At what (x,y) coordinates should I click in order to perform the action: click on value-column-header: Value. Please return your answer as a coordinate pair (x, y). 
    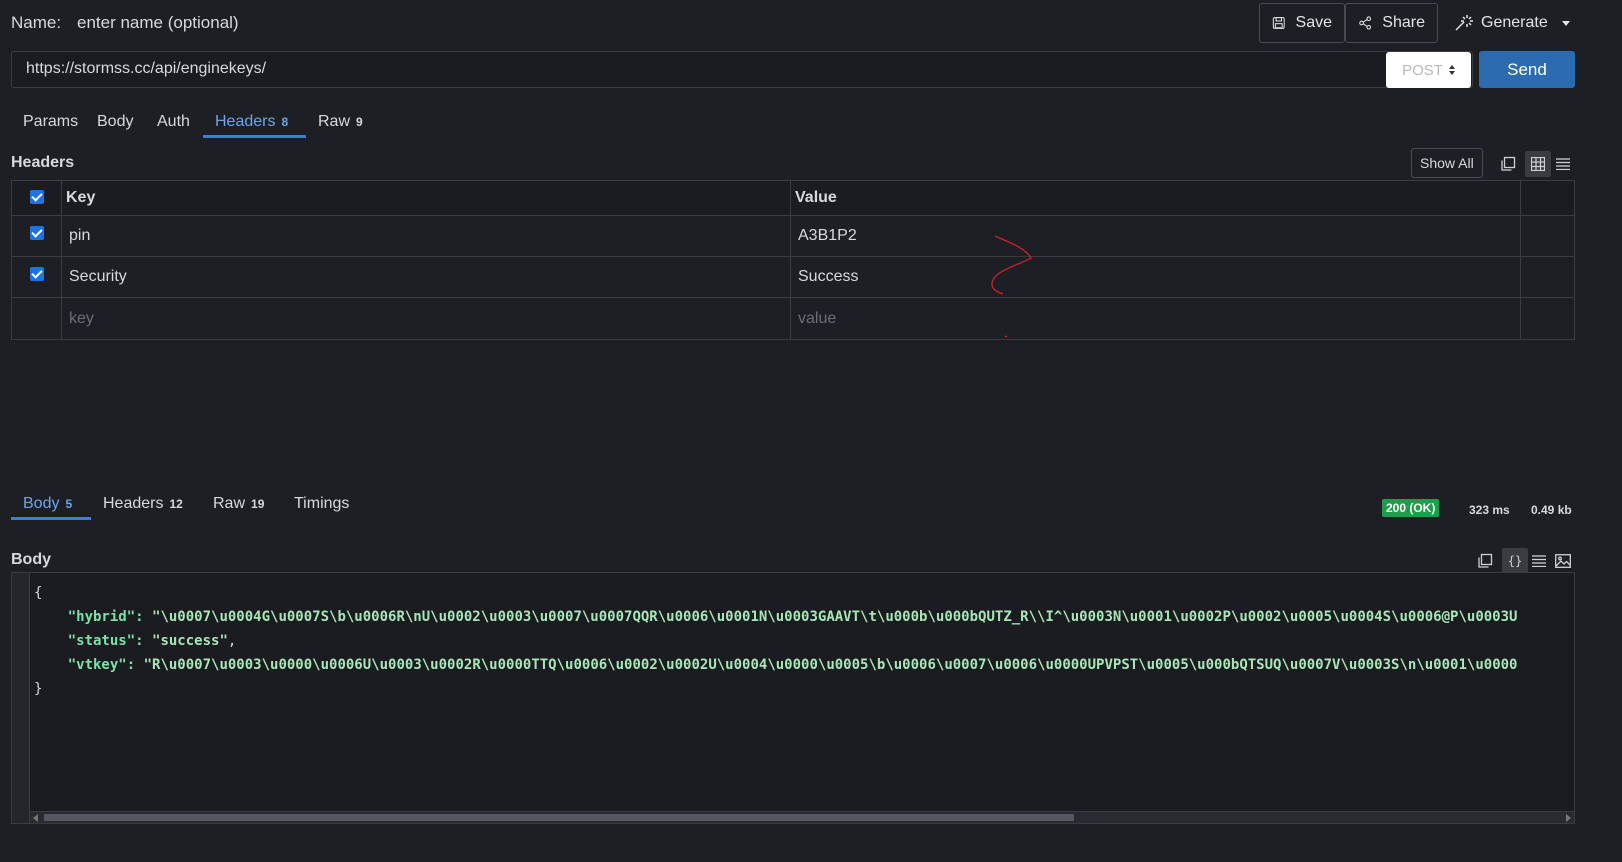
    Looking at the image, I should click on (1156, 198).